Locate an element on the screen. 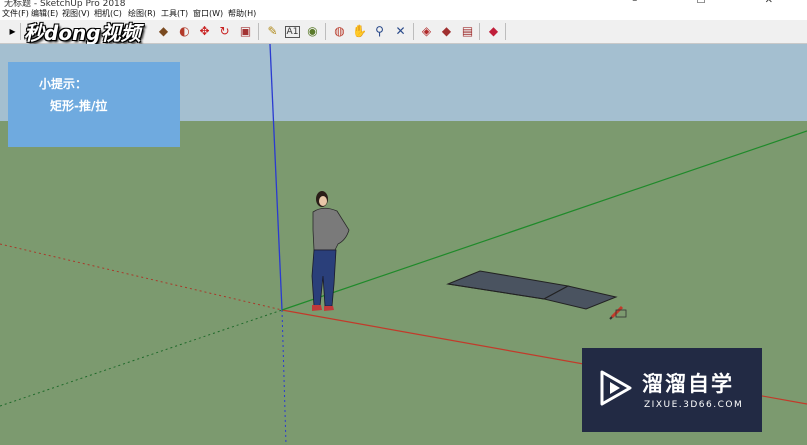 Image resolution: width=807 pixels, height=445 pixels. select-tool: ▸ is located at coordinates (12, 31).